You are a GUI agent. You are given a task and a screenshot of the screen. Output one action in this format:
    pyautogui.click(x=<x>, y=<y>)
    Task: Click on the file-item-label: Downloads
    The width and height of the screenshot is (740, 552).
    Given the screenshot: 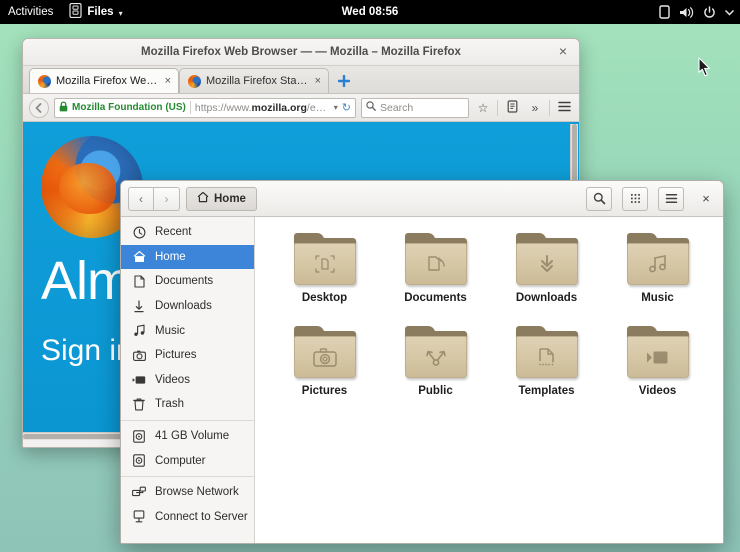 What is the action you would take?
    pyautogui.click(x=546, y=298)
    